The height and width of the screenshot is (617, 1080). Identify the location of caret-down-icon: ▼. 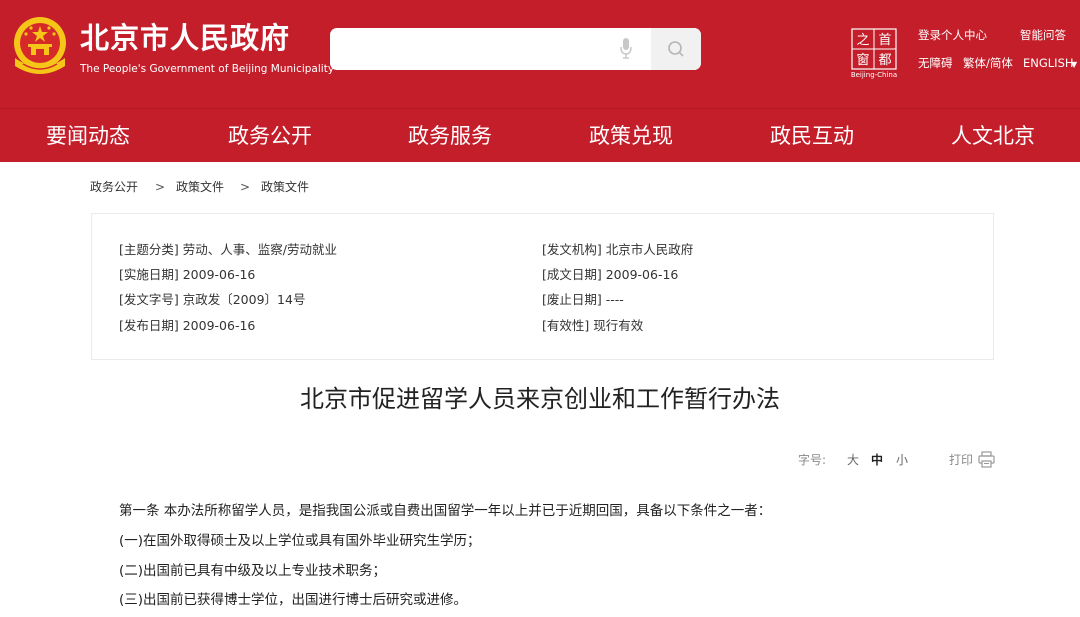
(1074, 64).